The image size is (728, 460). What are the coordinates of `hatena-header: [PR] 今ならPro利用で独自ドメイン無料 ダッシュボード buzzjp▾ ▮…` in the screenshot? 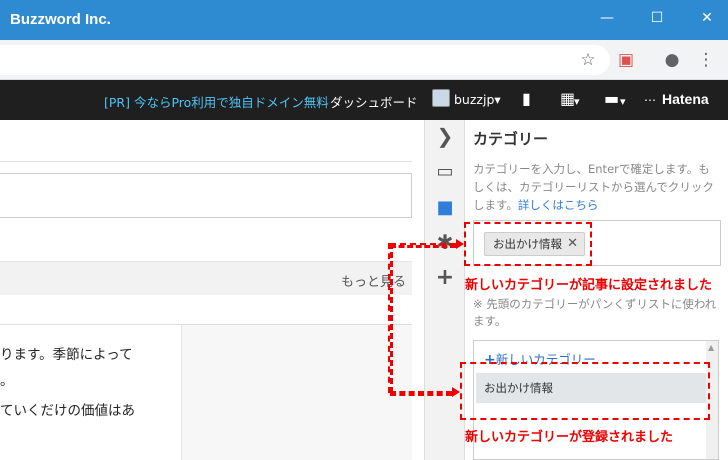 It's located at (364, 100).